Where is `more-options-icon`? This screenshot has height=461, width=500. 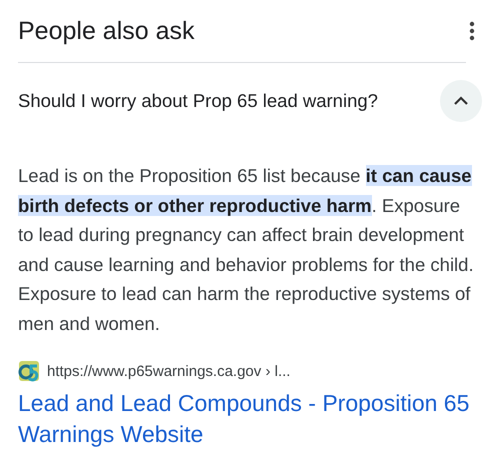 more-options-icon is located at coordinates (472, 31).